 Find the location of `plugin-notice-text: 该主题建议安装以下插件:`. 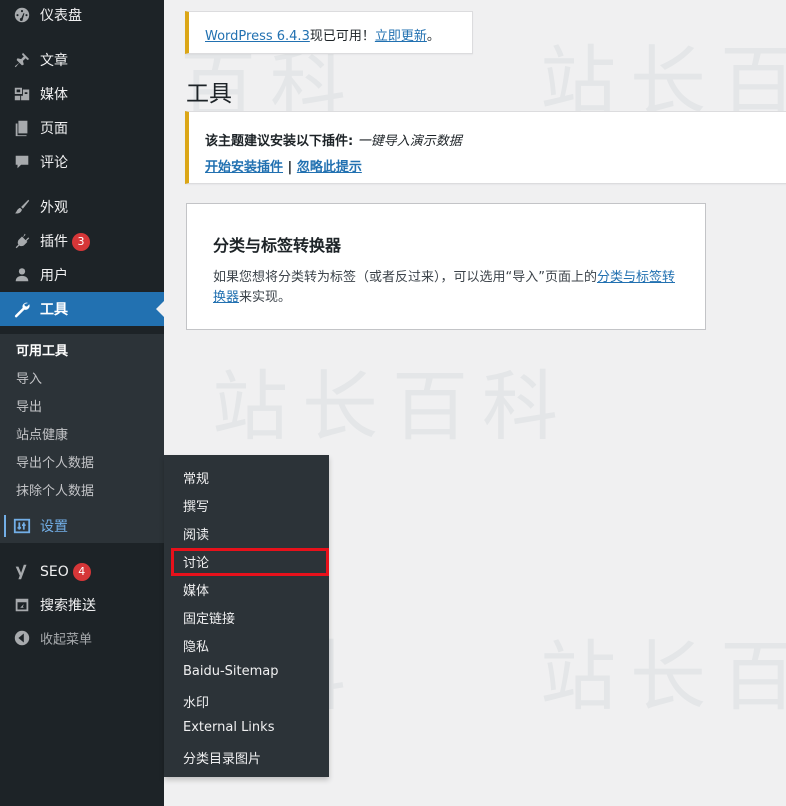

plugin-notice-text: 该主题建议安装以下插件: is located at coordinates (281, 141).